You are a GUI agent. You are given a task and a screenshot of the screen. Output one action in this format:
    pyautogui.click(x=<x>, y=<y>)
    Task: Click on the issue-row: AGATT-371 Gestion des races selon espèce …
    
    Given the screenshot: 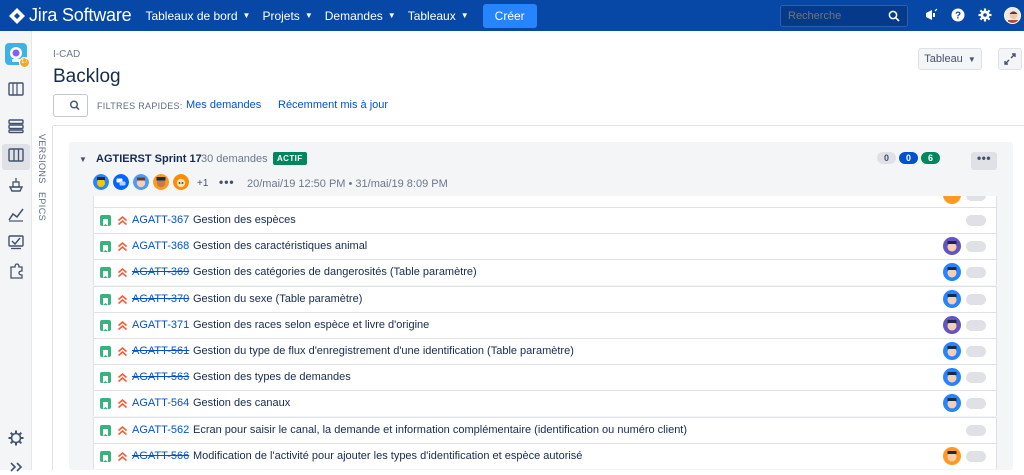 What is the action you would take?
    pyautogui.click(x=545, y=324)
    